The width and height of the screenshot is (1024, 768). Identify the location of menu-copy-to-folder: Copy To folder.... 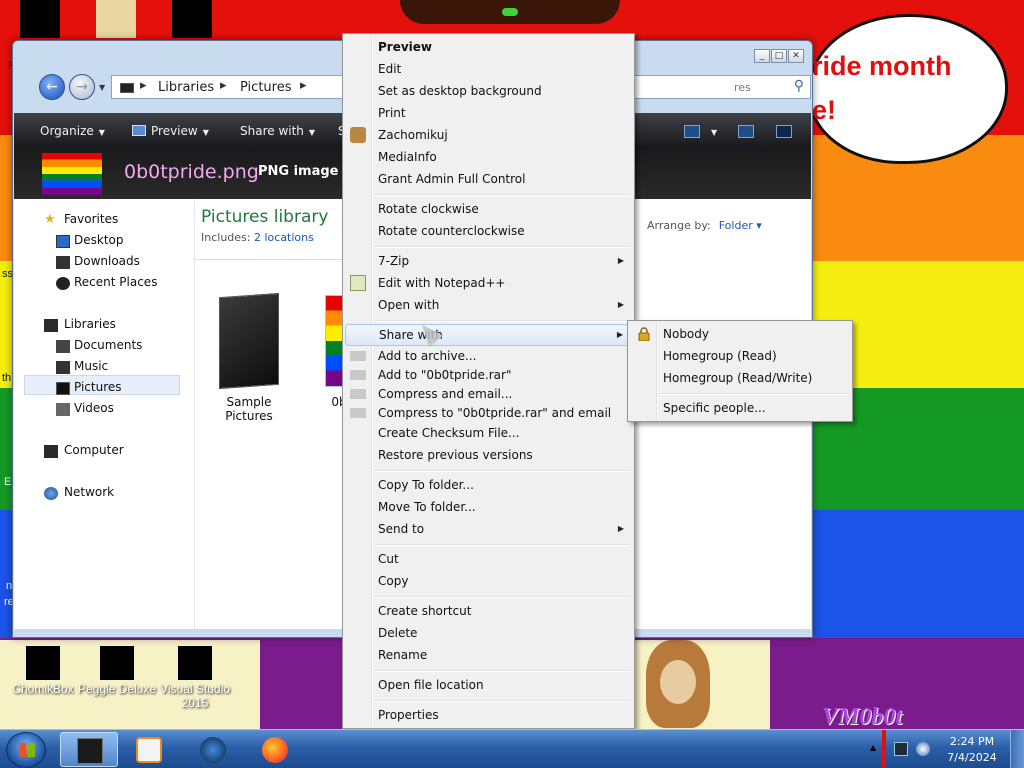
(488, 485).